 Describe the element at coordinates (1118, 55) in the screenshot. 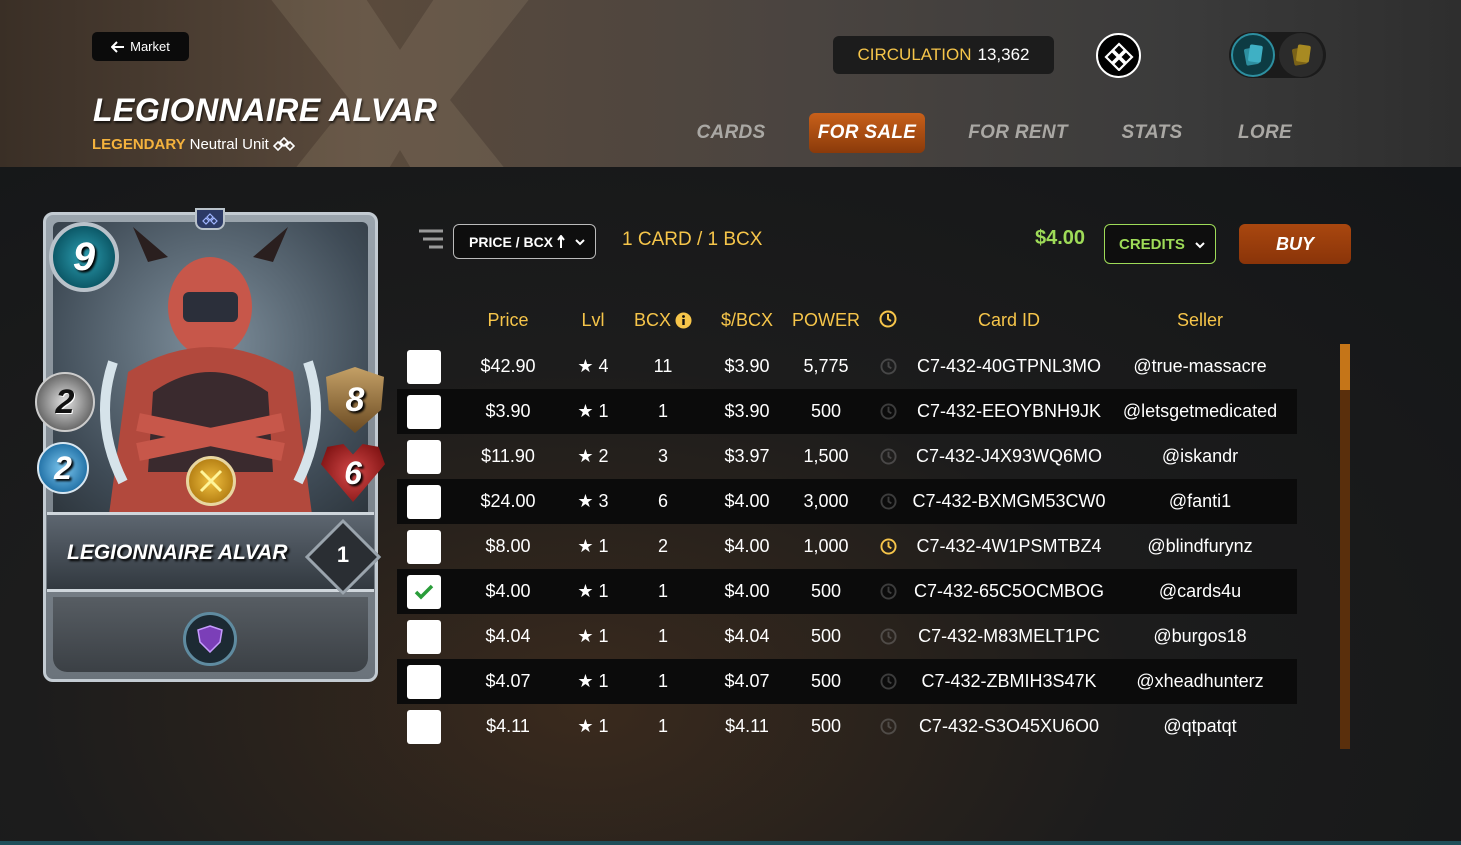

I see `edition-filter-button` at that location.